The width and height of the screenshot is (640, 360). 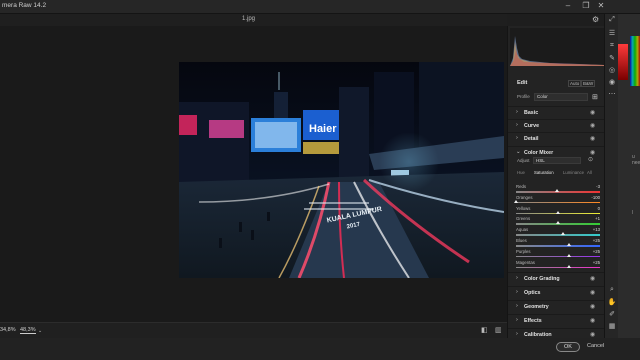 I want to click on slider-label: Magentas, so click(x=525, y=262).